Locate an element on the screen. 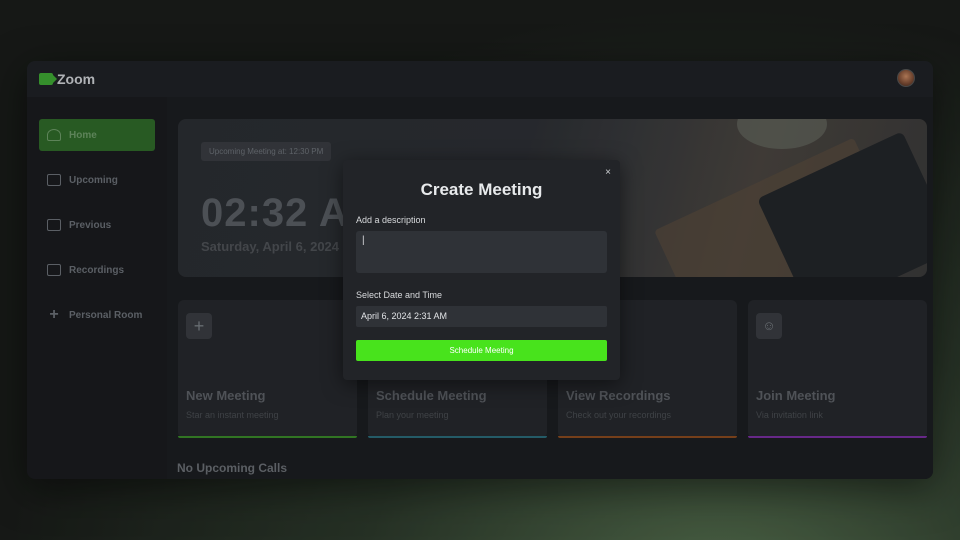 This screenshot has height=540, width=960. description-label: Add a description is located at coordinates (391, 220).